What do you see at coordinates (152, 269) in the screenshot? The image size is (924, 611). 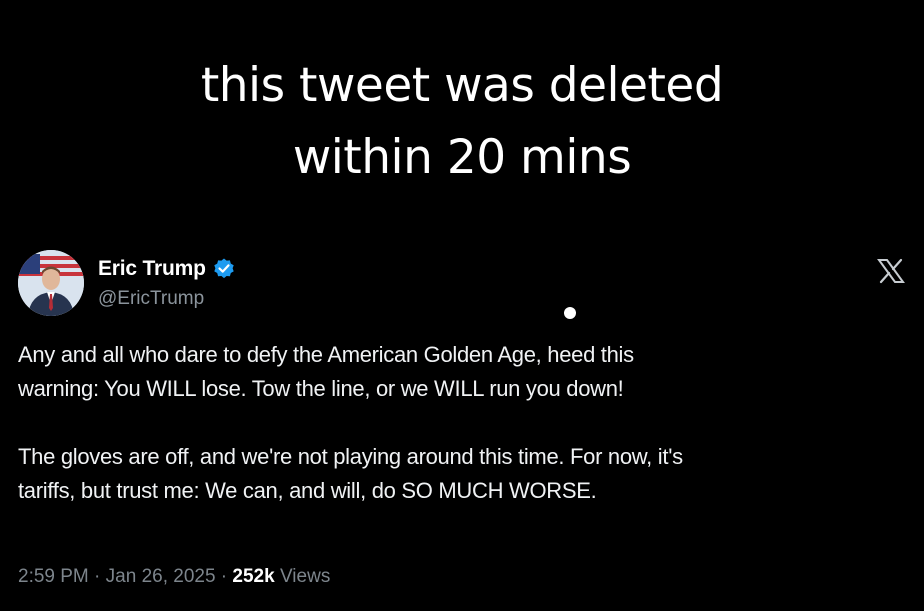 I see `display-name: Eric Trump` at bounding box center [152, 269].